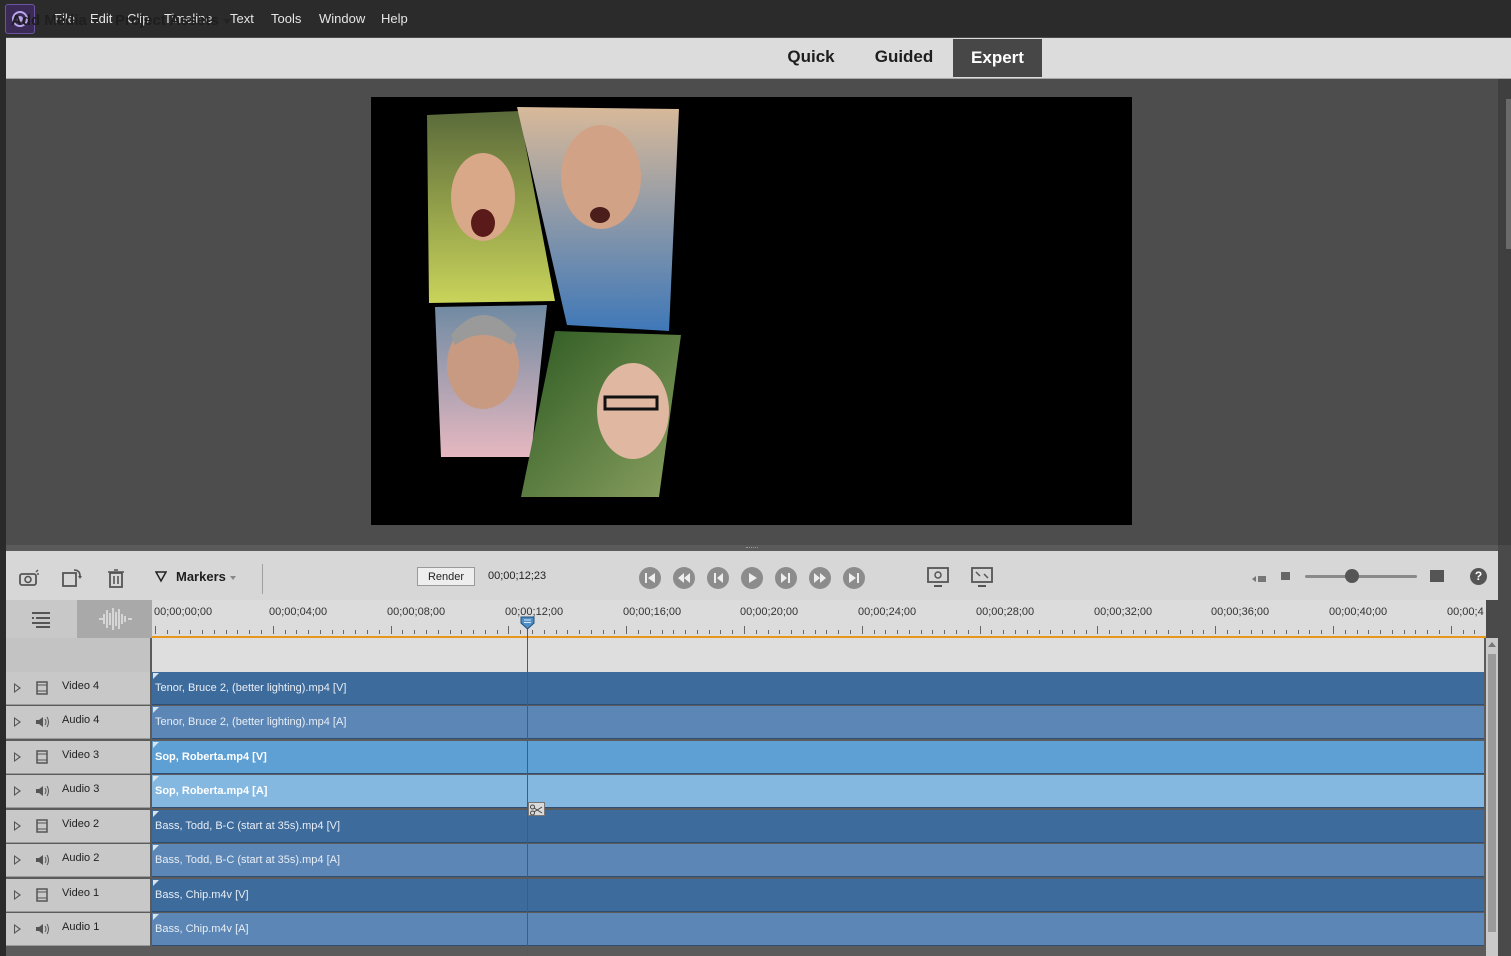 The height and width of the screenshot is (956, 1511). Describe the element at coordinates (769, 612) in the screenshot. I see `ruler-label: 00;00;20;00` at that location.